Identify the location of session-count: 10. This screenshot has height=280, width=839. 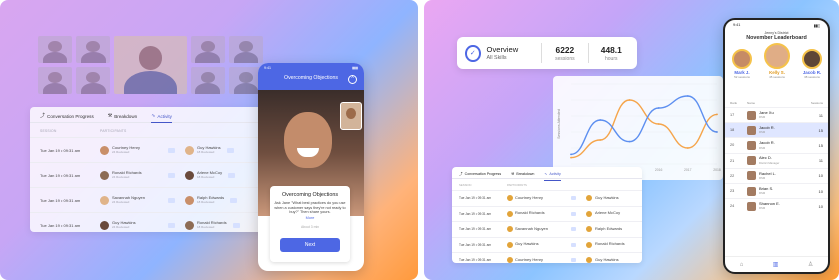
(820, 176).